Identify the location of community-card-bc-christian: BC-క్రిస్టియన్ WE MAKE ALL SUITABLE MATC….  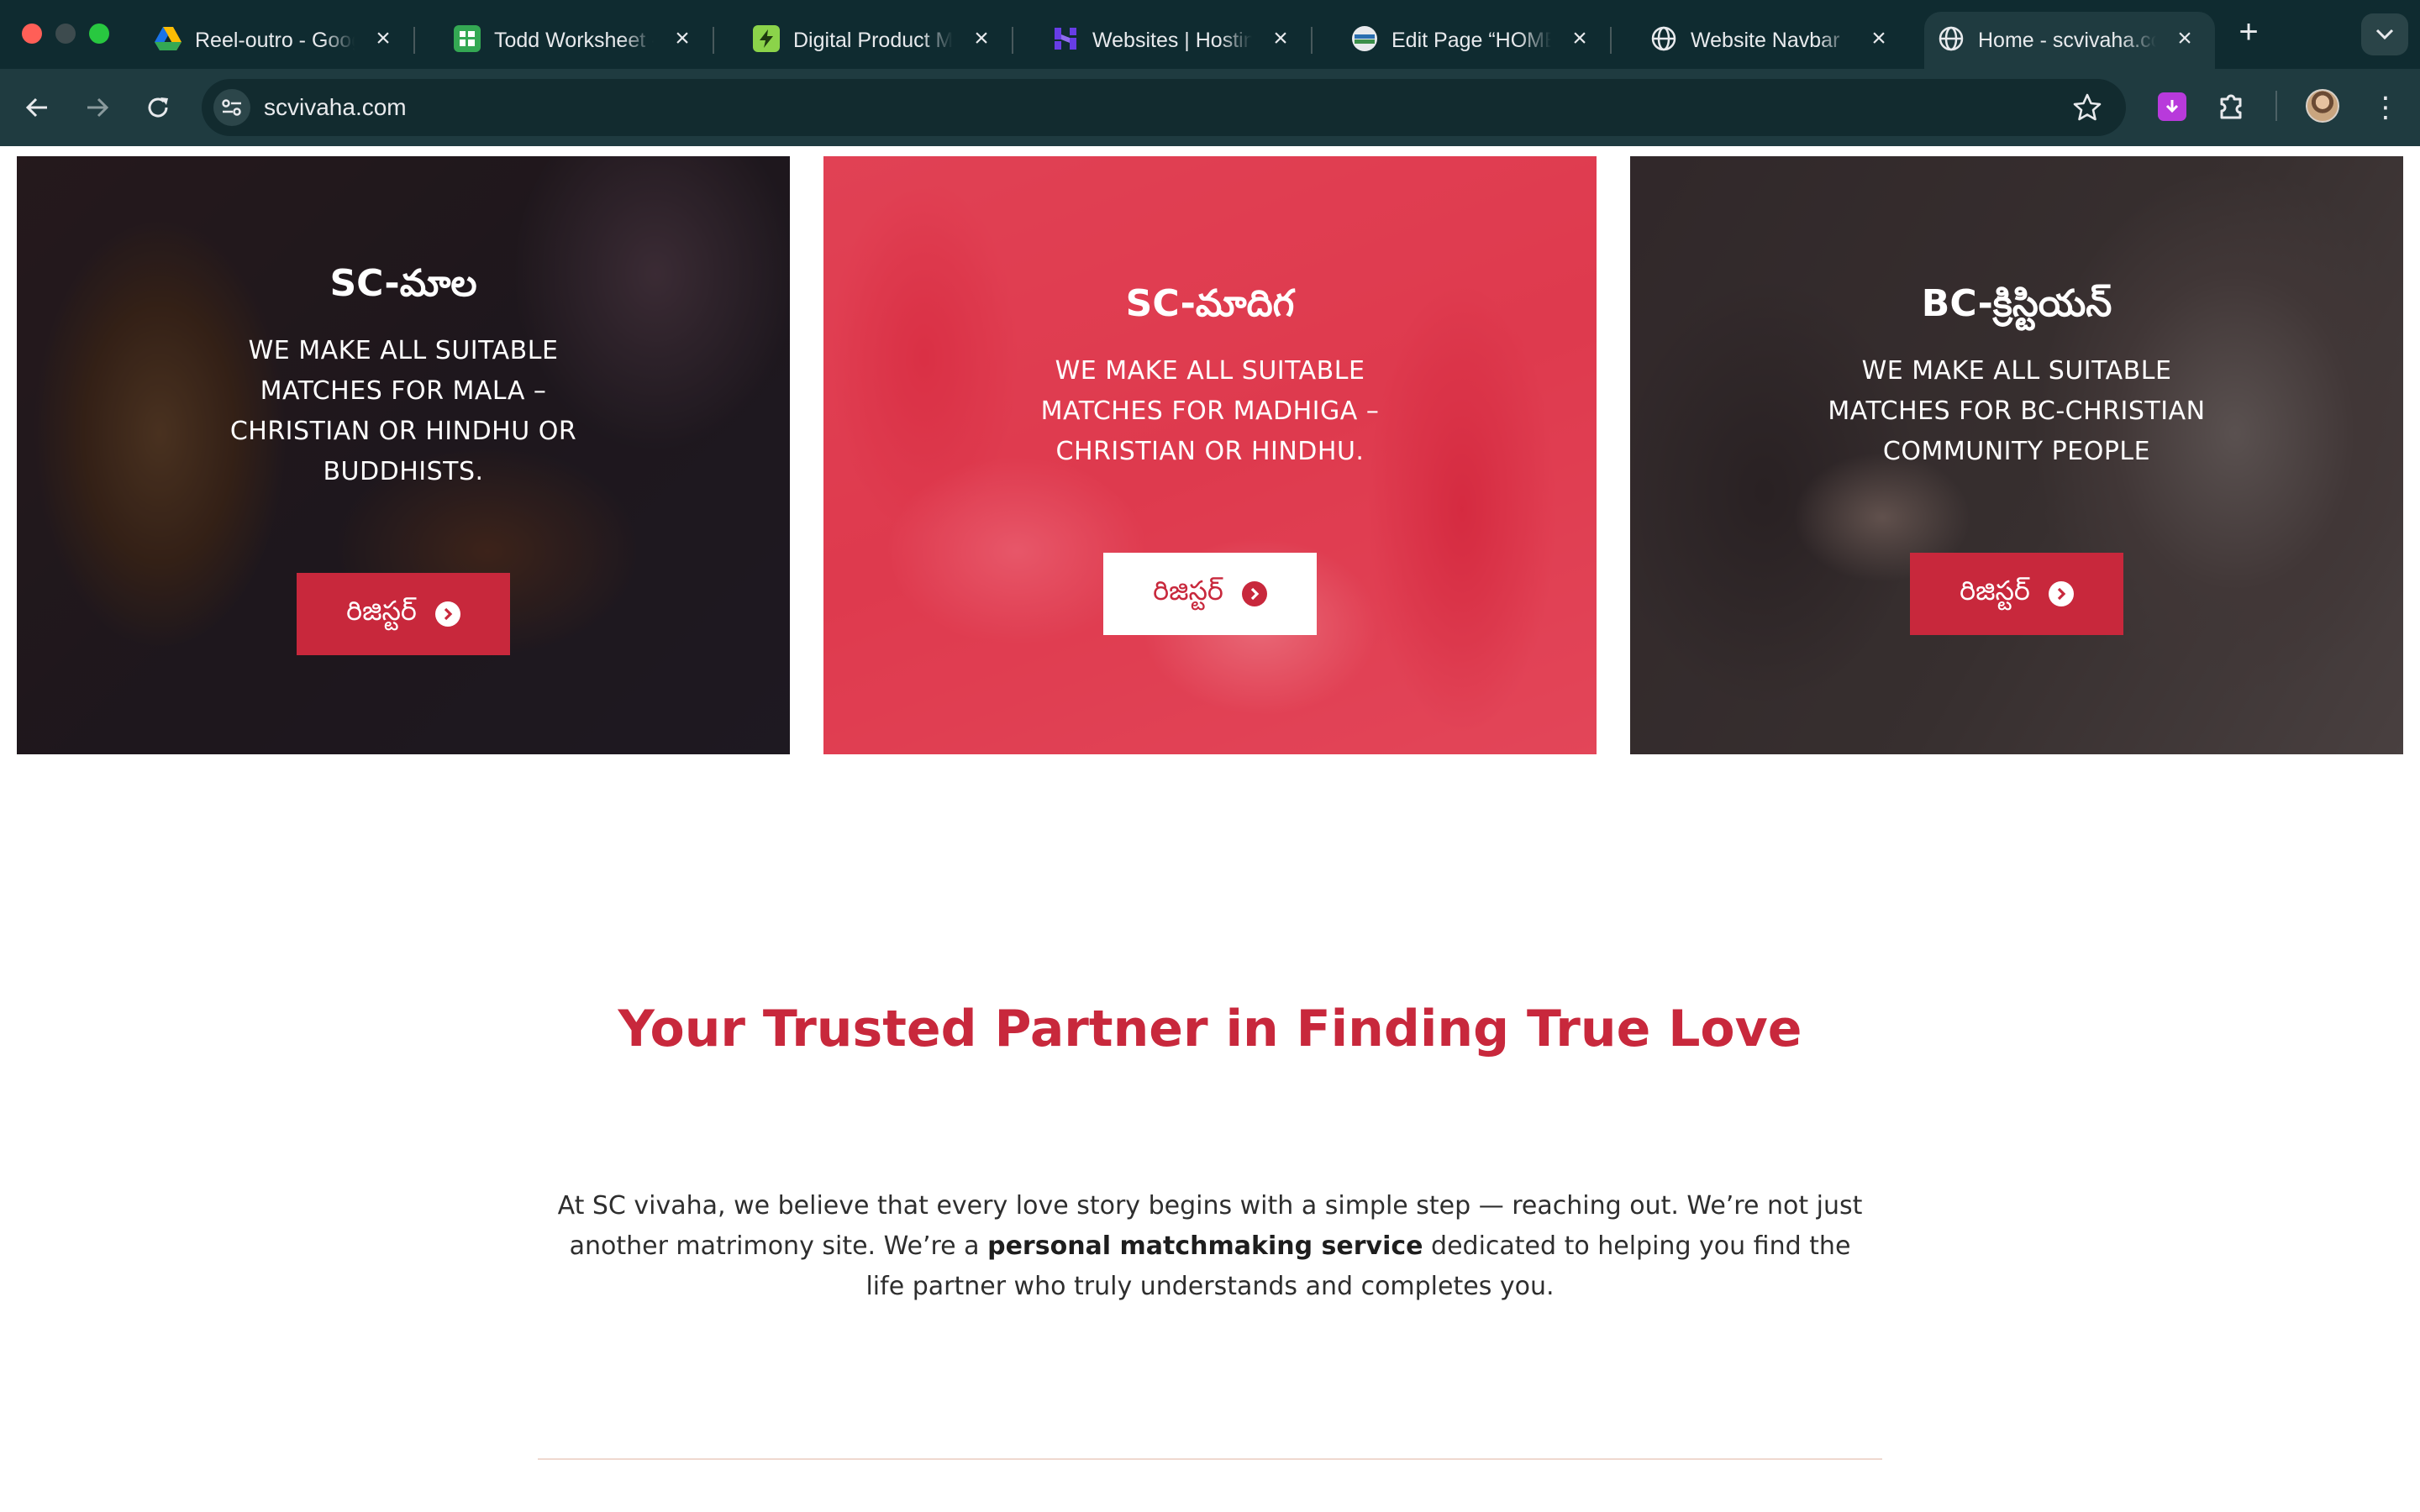
(2016, 455).